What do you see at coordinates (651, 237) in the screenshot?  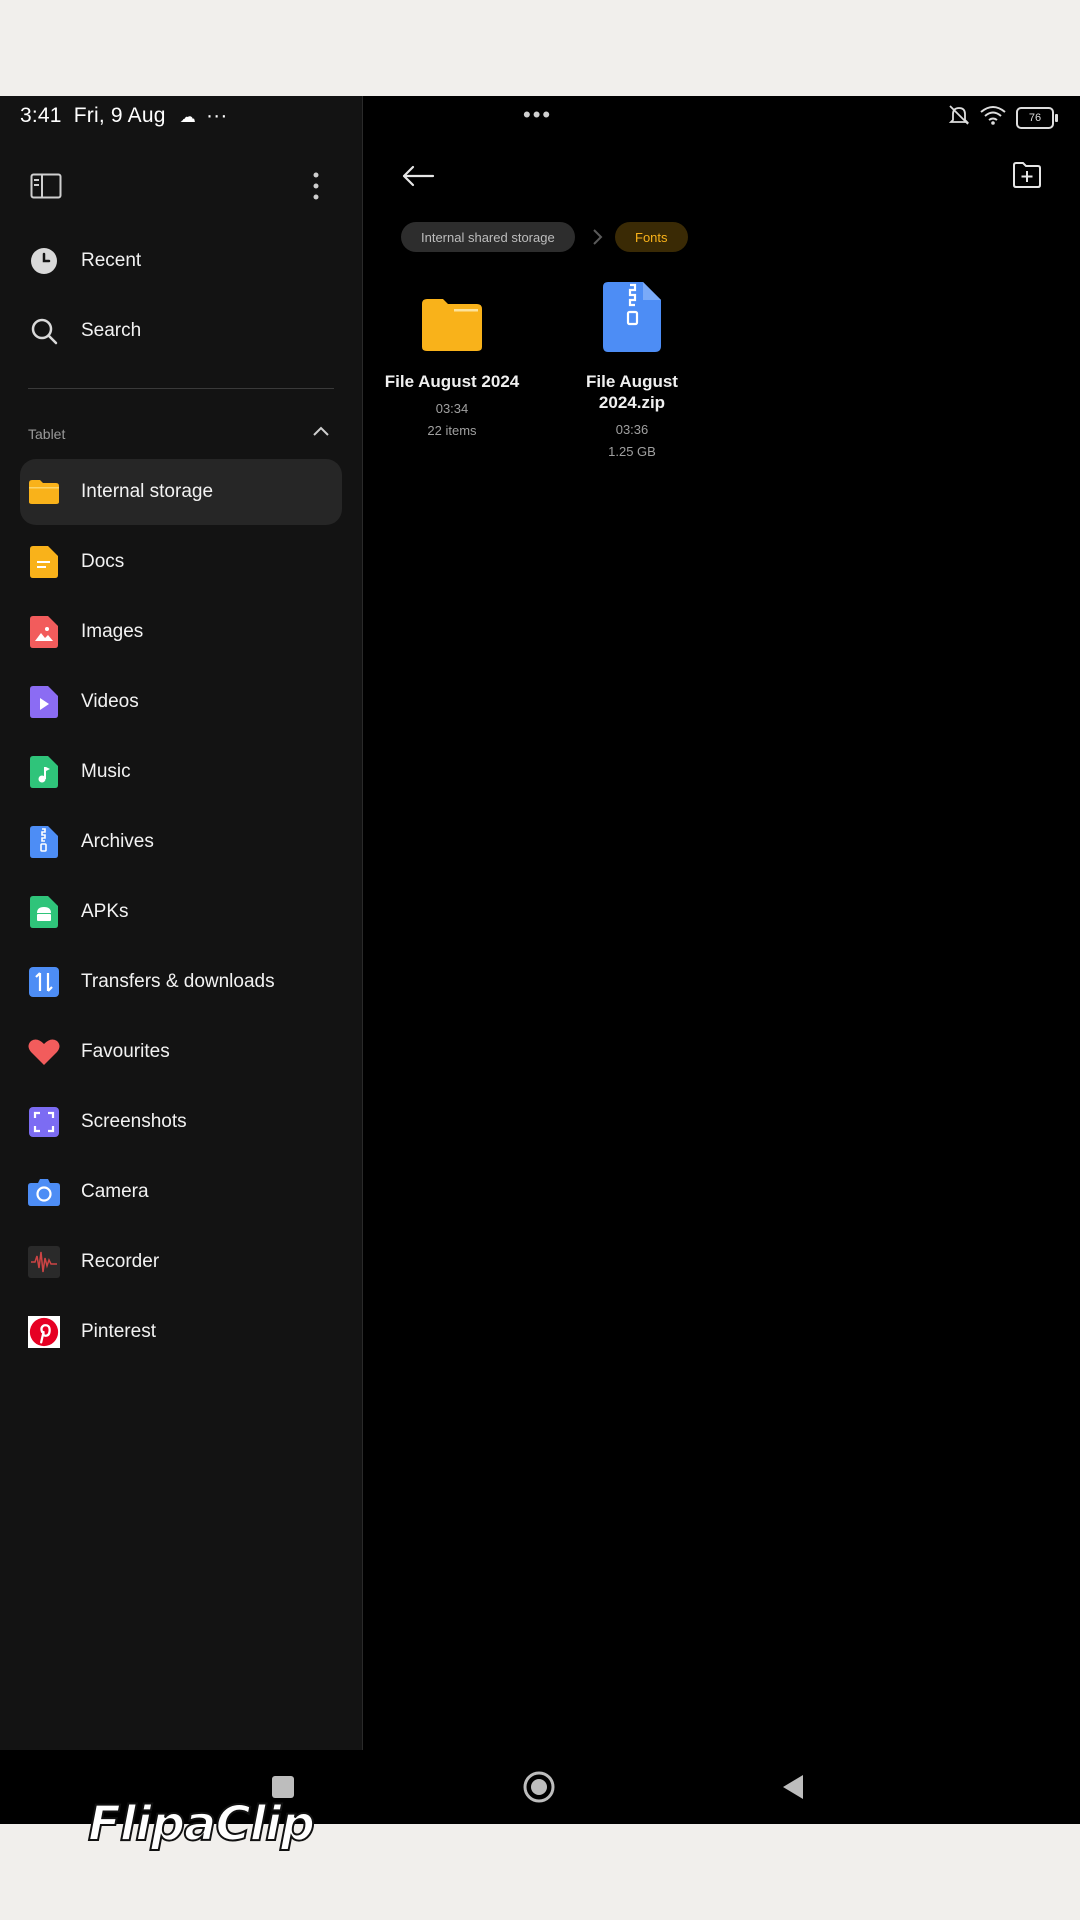 I see `breadcrumb-current: Fonts` at bounding box center [651, 237].